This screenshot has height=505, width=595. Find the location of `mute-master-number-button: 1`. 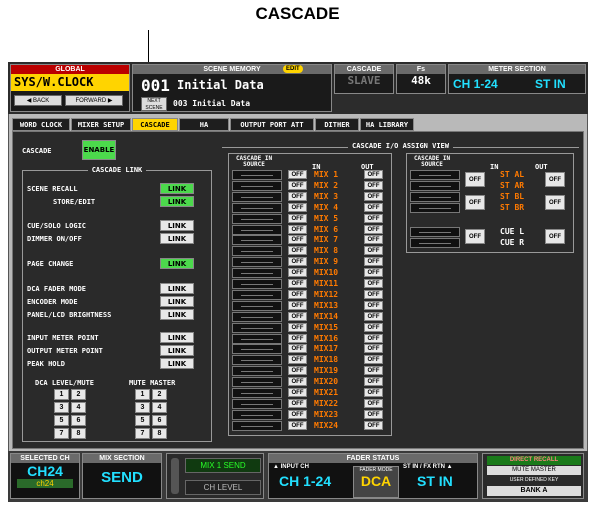

mute-master-number-button: 1 is located at coordinates (142, 394).